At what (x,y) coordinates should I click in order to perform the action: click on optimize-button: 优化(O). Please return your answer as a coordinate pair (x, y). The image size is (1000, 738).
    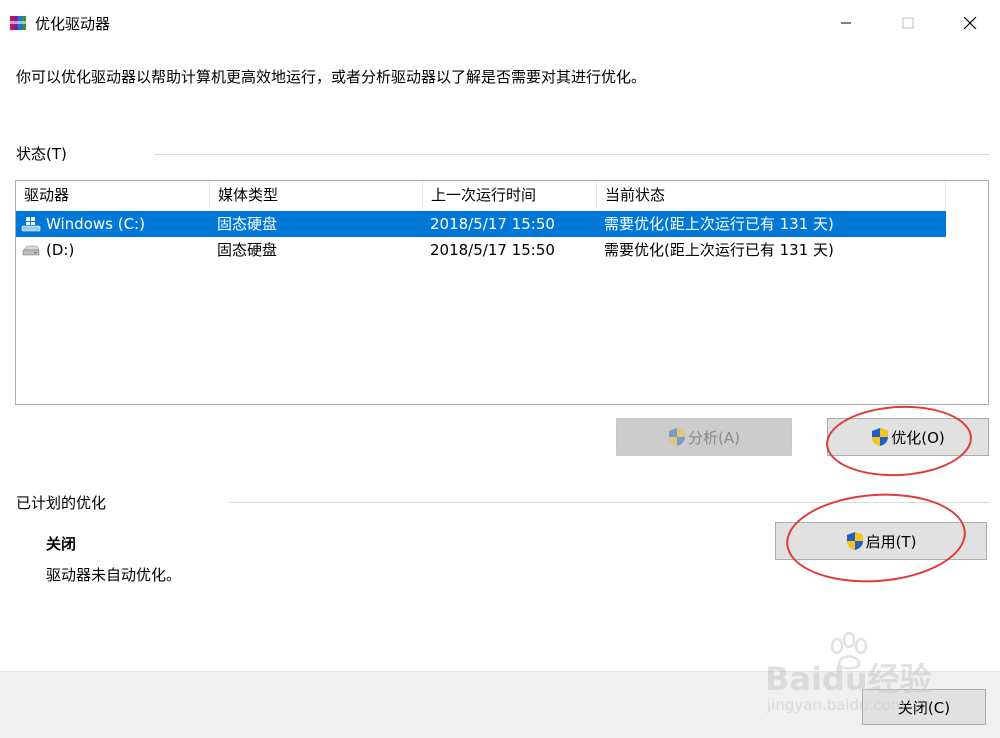
    Looking at the image, I should click on (908, 437).